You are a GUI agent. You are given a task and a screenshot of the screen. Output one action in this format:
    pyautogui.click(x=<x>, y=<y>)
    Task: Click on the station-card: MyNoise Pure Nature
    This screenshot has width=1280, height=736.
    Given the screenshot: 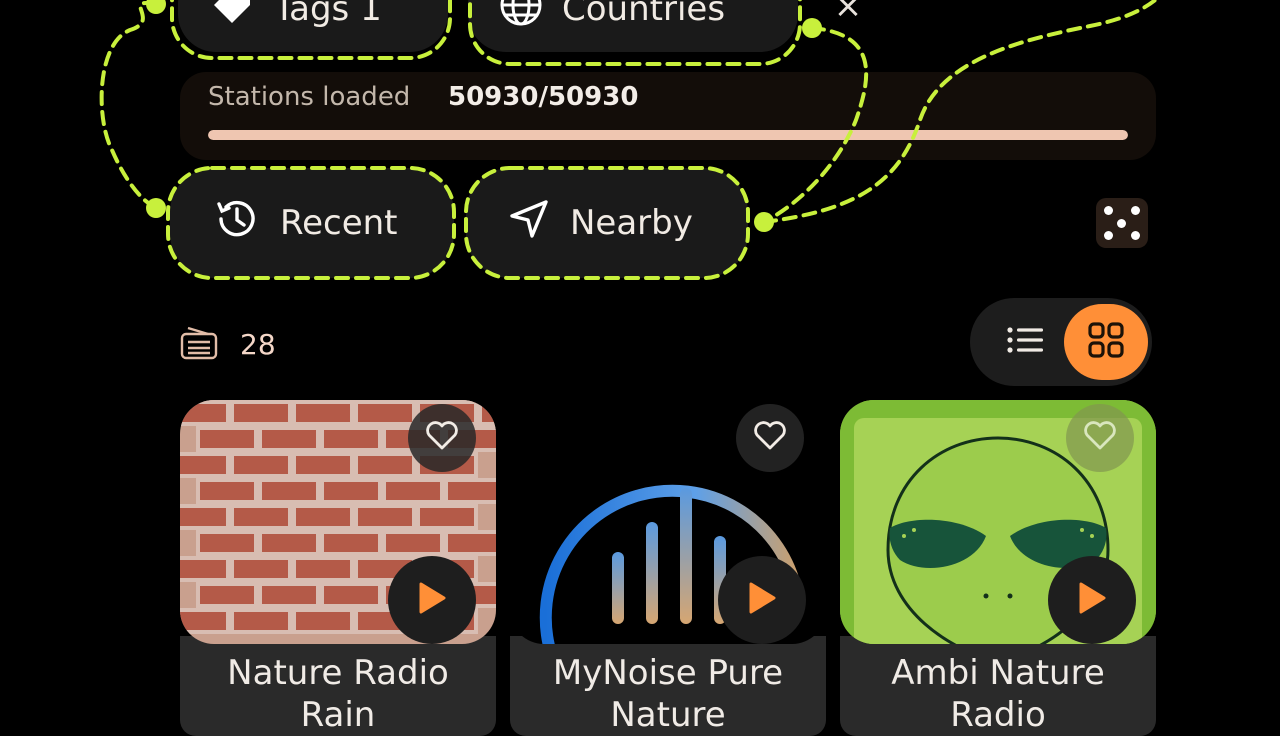 What is the action you would take?
    pyautogui.click(x=668, y=568)
    